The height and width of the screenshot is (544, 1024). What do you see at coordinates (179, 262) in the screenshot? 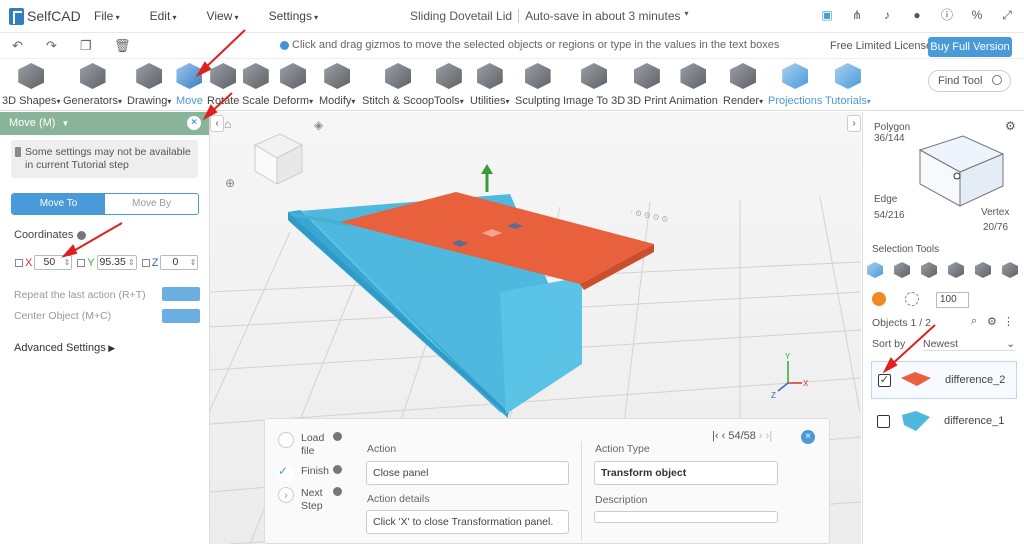
I see `z-input: 0` at bounding box center [179, 262].